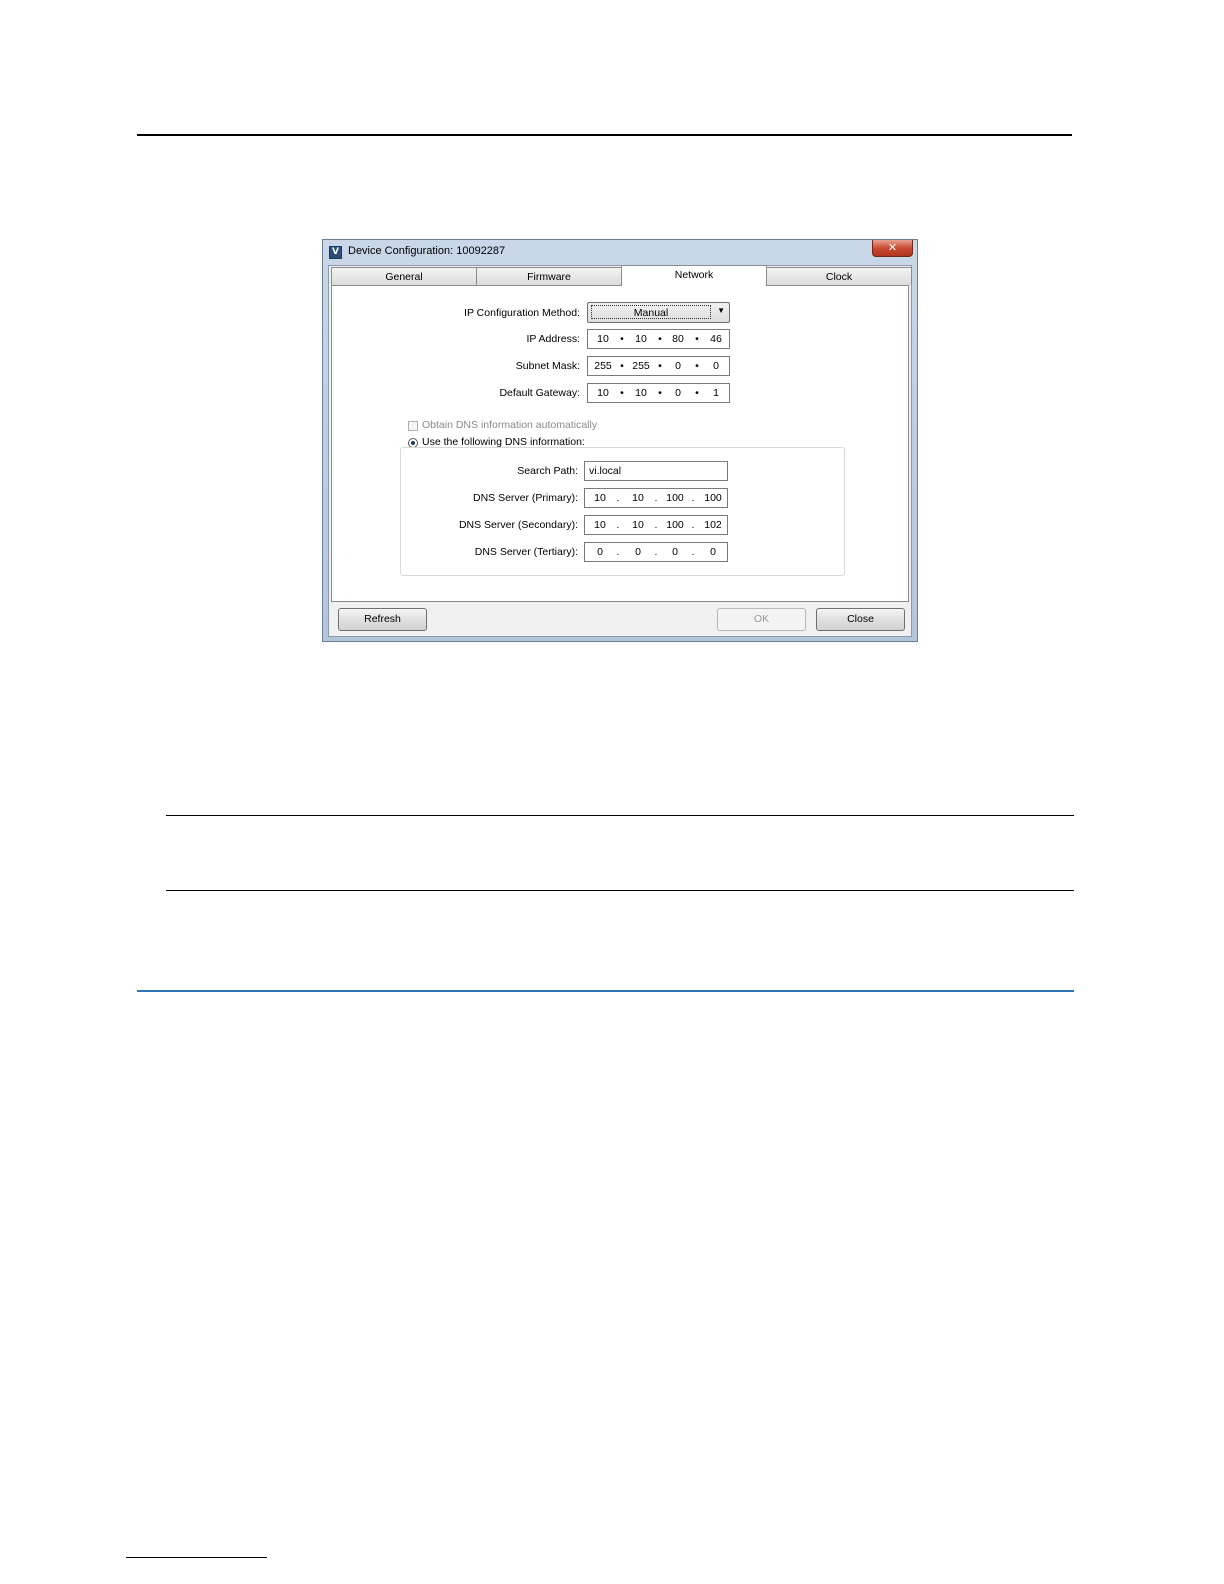 This screenshot has width=1224, height=1584. Describe the element at coordinates (522, 313) in the screenshot. I see `ip-method-label: IP Configuration Method:` at that location.